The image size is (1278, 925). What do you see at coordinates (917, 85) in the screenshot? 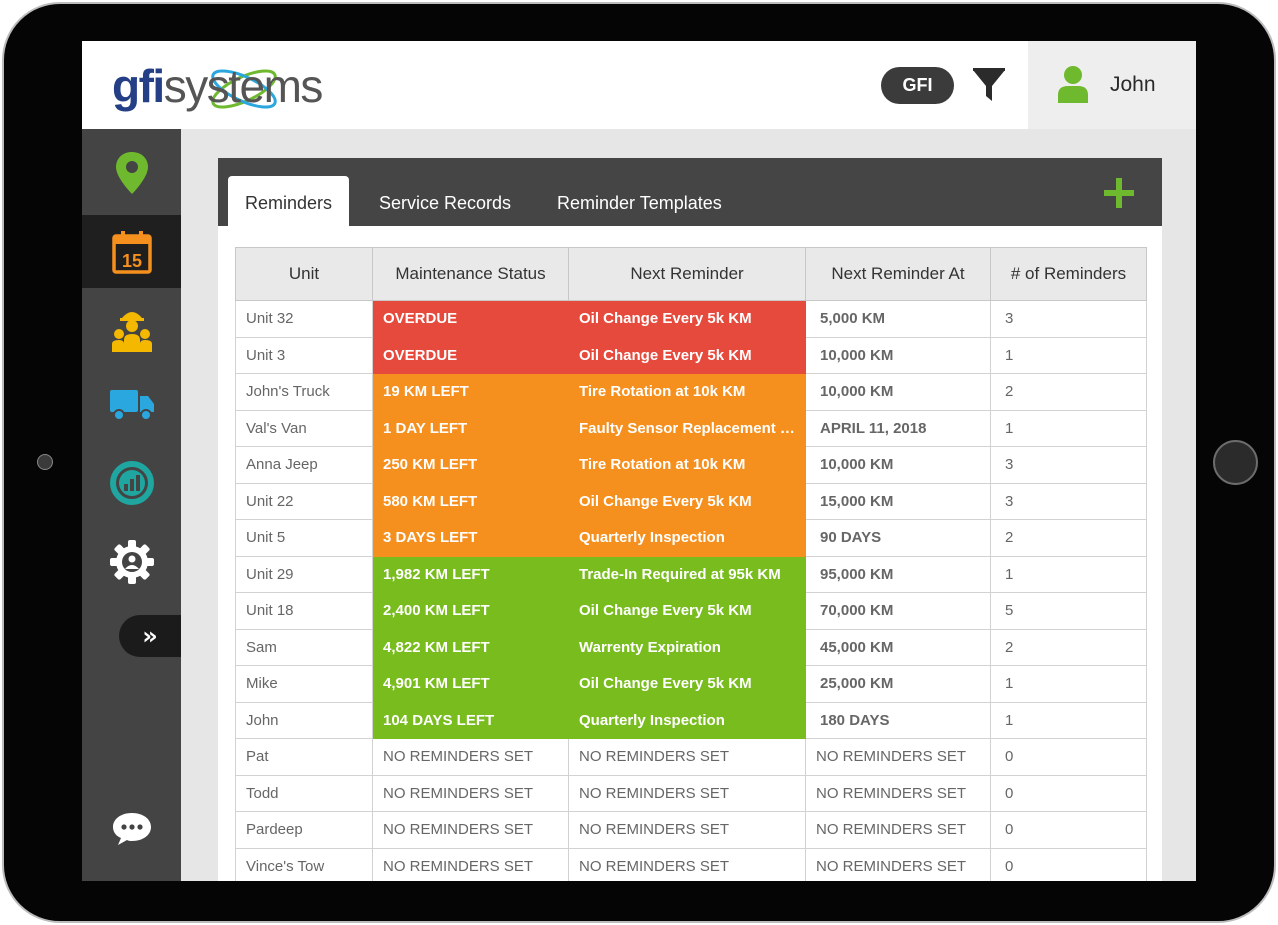
I see `org-badge: GFI` at bounding box center [917, 85].